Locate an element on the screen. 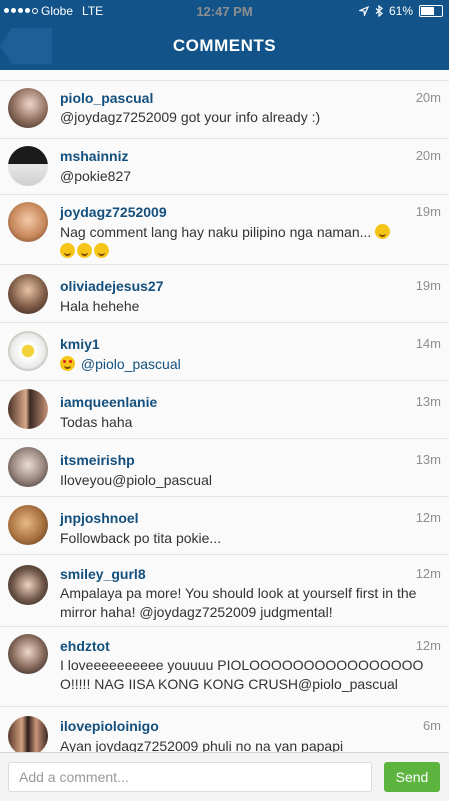 This screenshot has width=449, height=801. comment-text: @piolo_pascual is located at coordinates (250, 364).